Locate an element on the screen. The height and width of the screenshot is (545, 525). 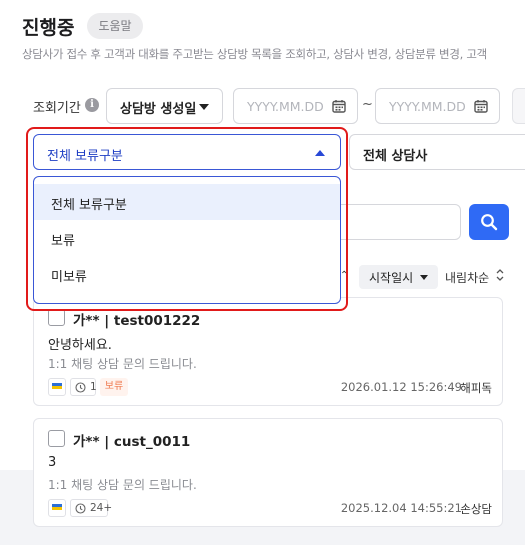
end-date-placeholder: YYYY.MM.DD is located at coordinates (427, 106).